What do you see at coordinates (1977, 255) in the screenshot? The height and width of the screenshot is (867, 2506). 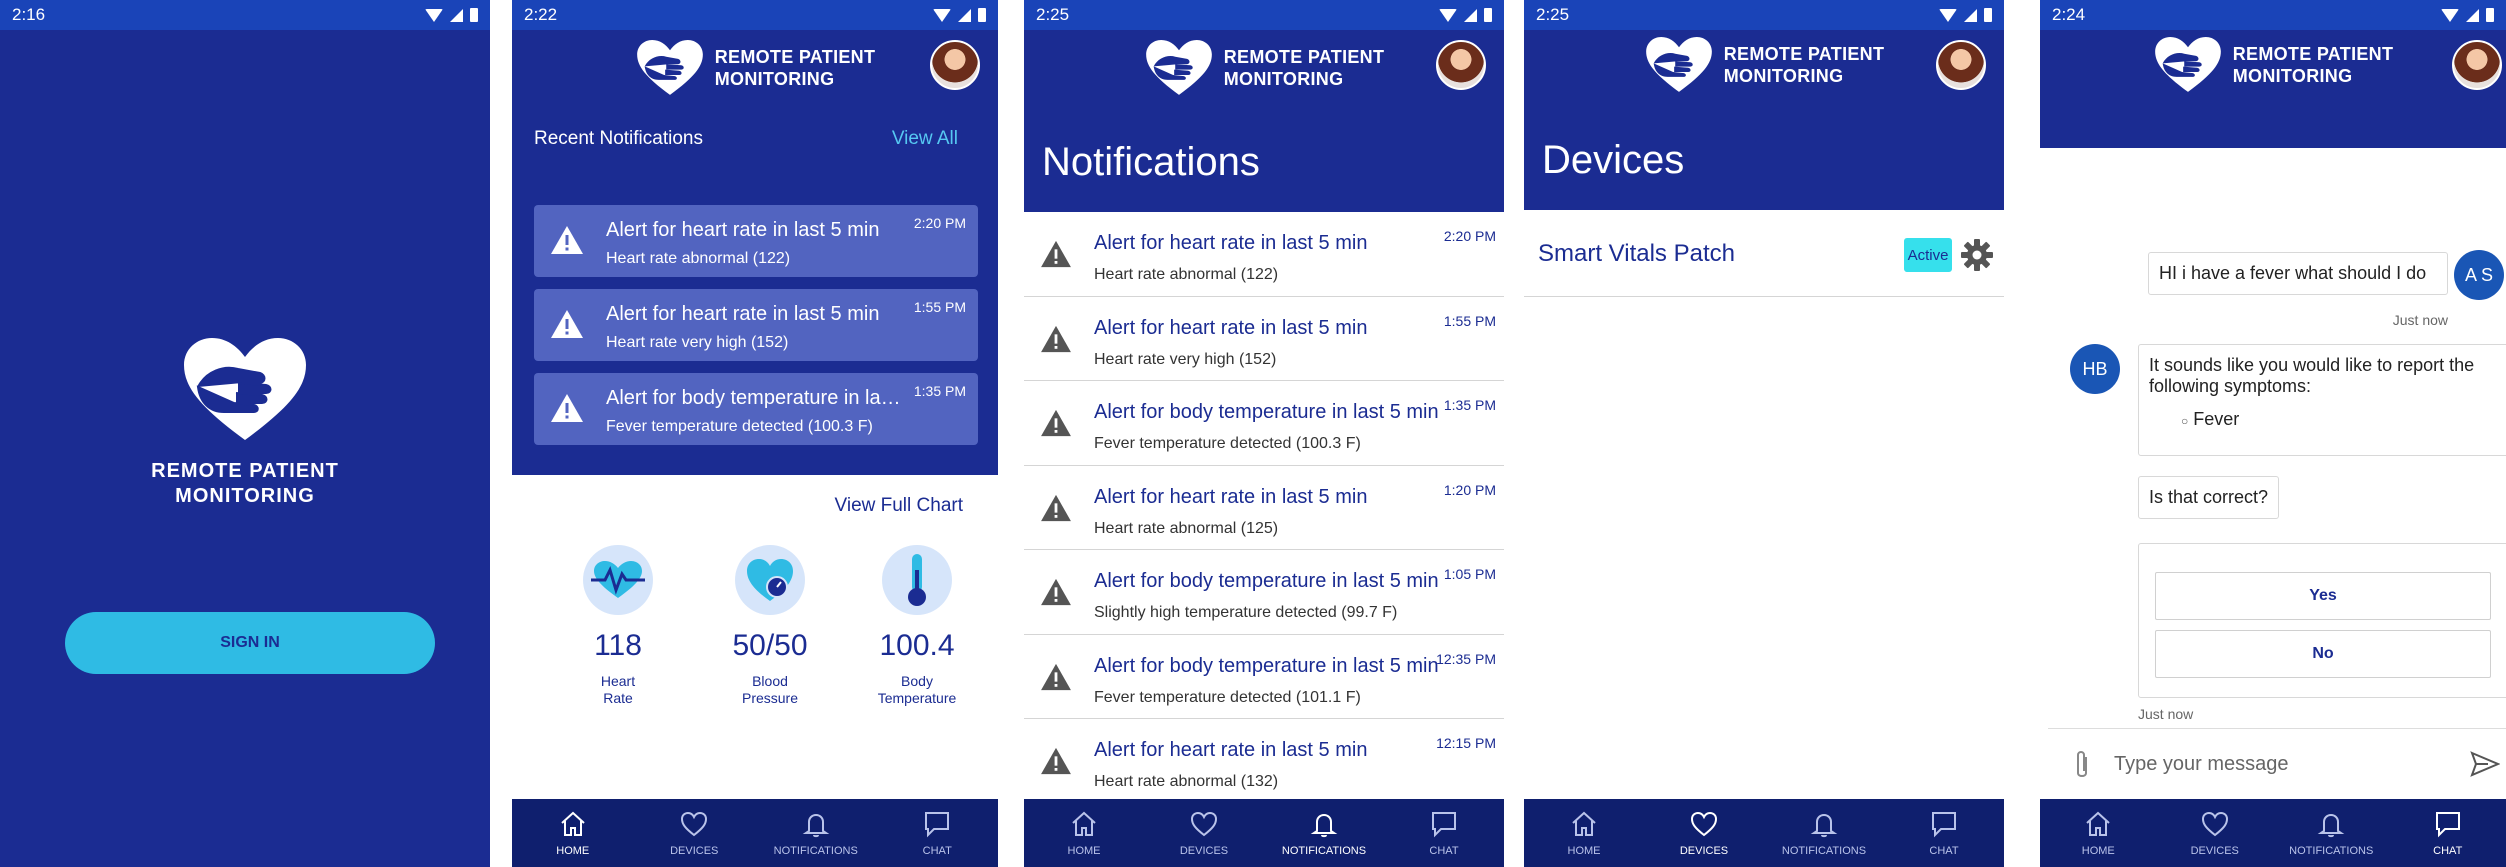 I see `gear-icon` at bounding box center [1977, 255].